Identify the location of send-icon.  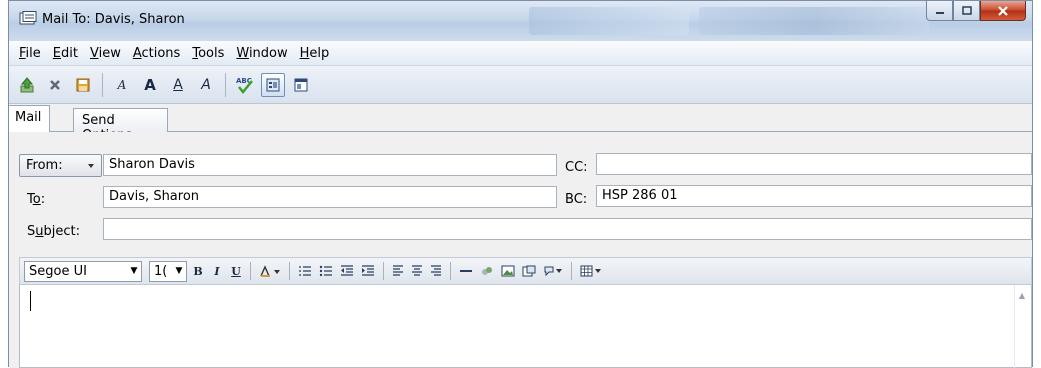
(27, 84).